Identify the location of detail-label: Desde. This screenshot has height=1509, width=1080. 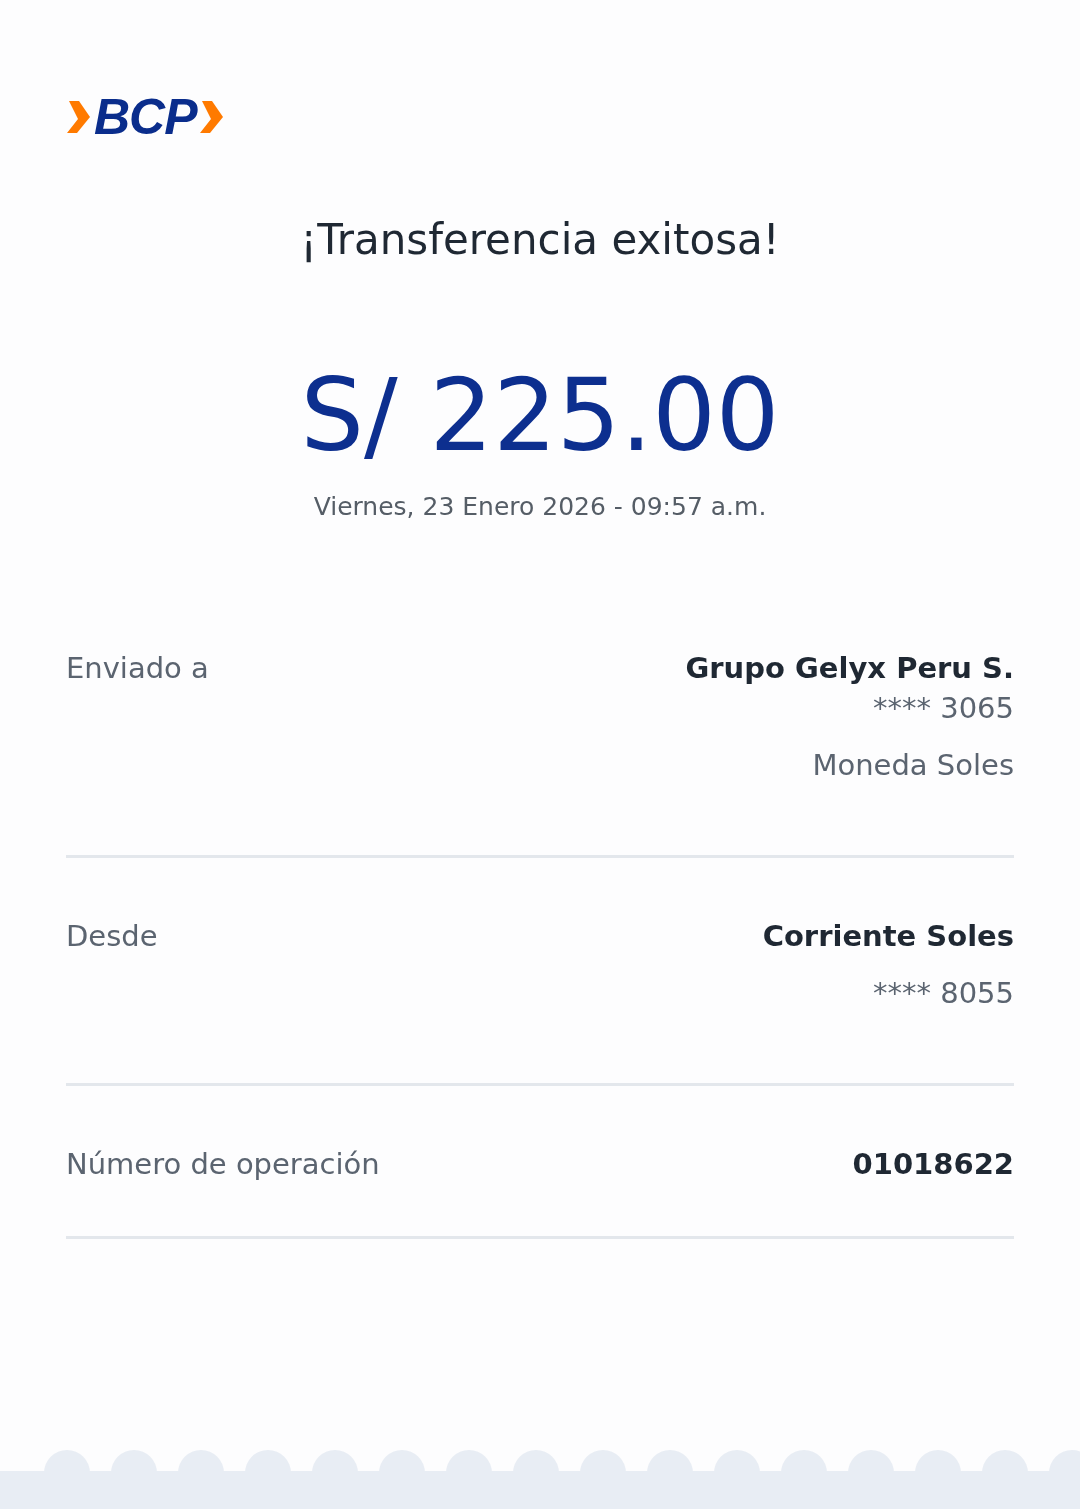
(112, 936).